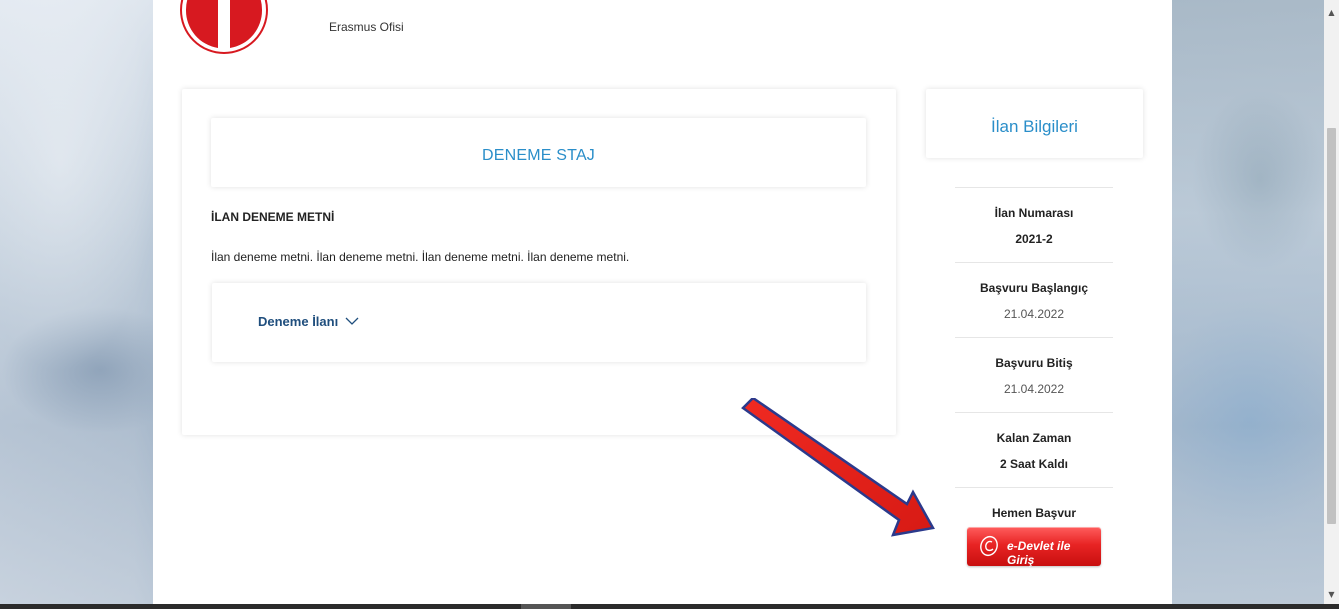 The width and height of the screenshot is (1339, 609). Describe the element at coordinates (1034, 239) in the screenshot. I see `info-value: 2021-2` at that location.